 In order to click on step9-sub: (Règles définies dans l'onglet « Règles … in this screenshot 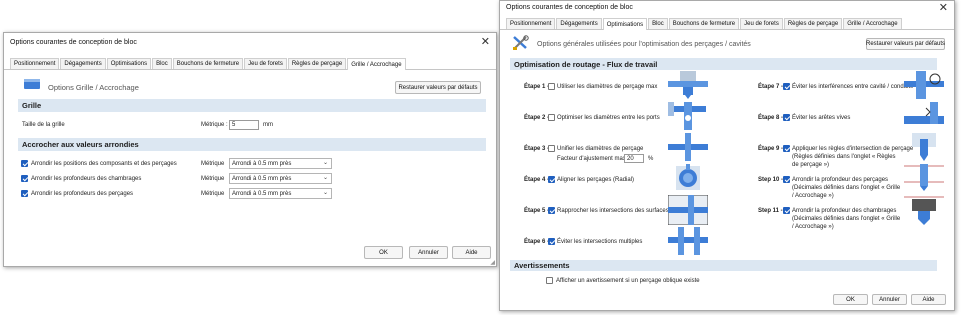, I will do `click(844, 161)`.